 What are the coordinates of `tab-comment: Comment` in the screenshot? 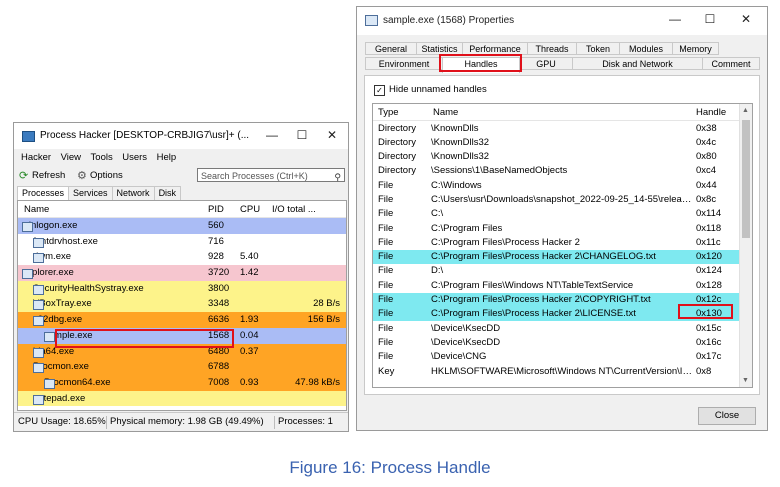 It's located at (731, 63).